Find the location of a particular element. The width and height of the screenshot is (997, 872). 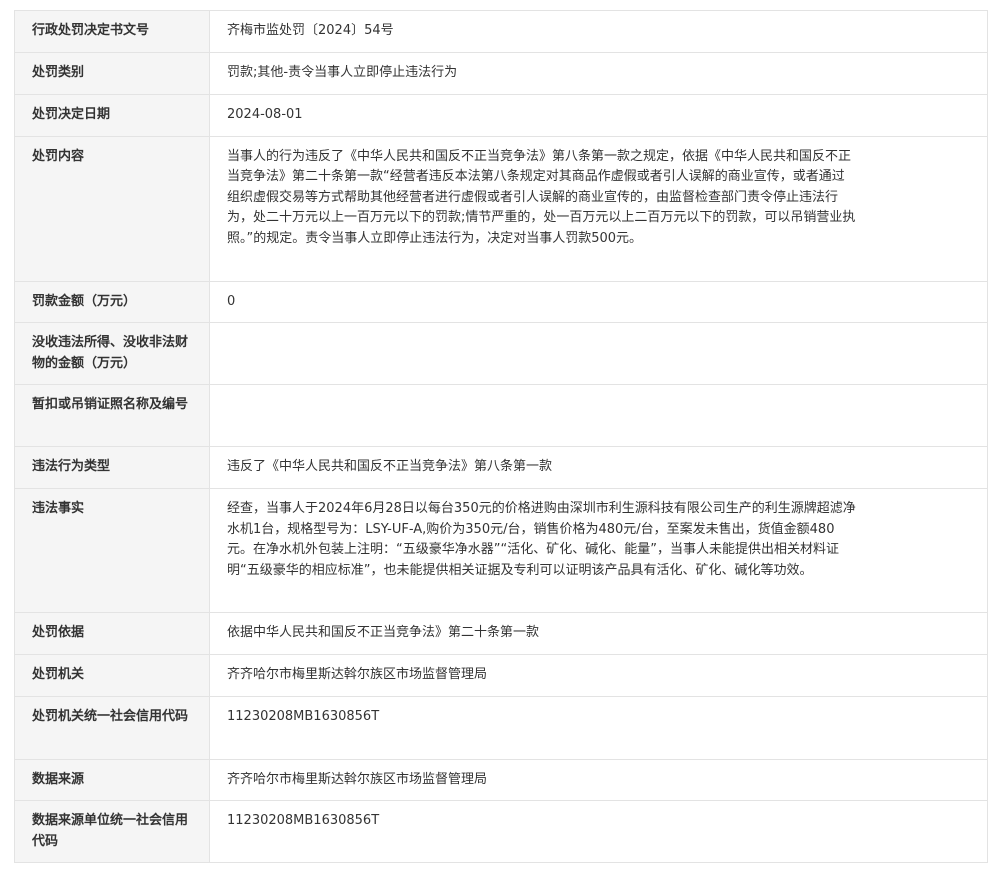

row-label: 处罚决定日期 is located at coordinates (112, 115).